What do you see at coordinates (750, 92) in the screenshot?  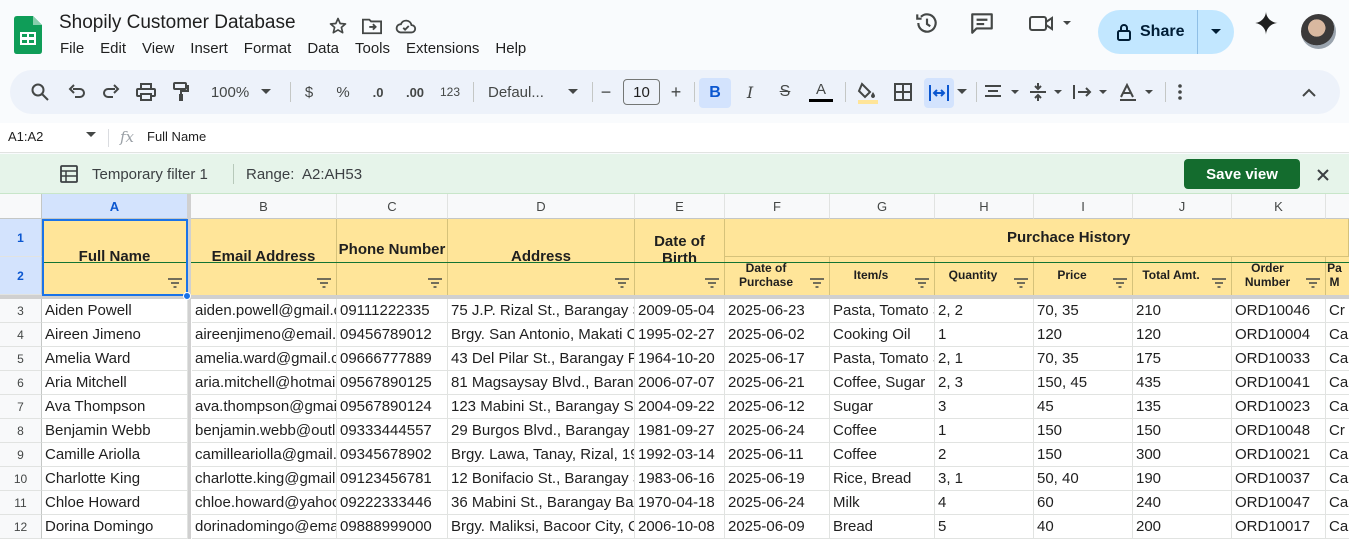 I see `italic-button: I` at bounding box center [750, 92].